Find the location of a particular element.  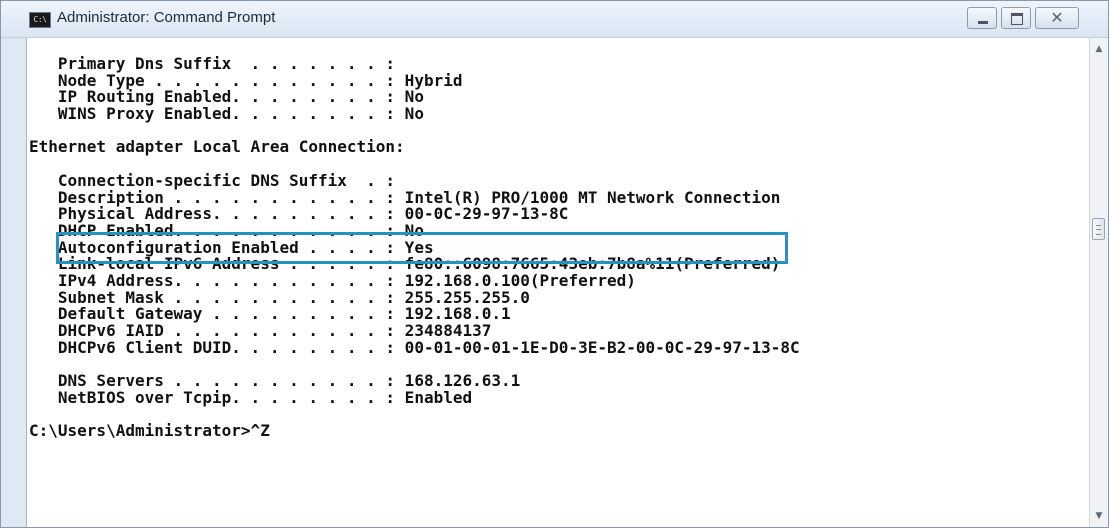

physical-address-highlight-box is located at coordinates (422, 248).